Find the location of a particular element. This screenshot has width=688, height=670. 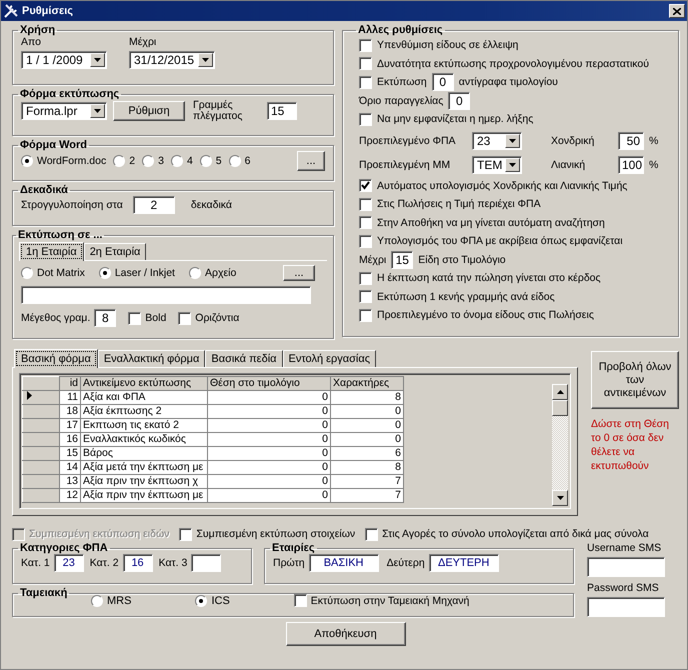

date-picker: 31/12/2015 is located at coordinates (172, 60).